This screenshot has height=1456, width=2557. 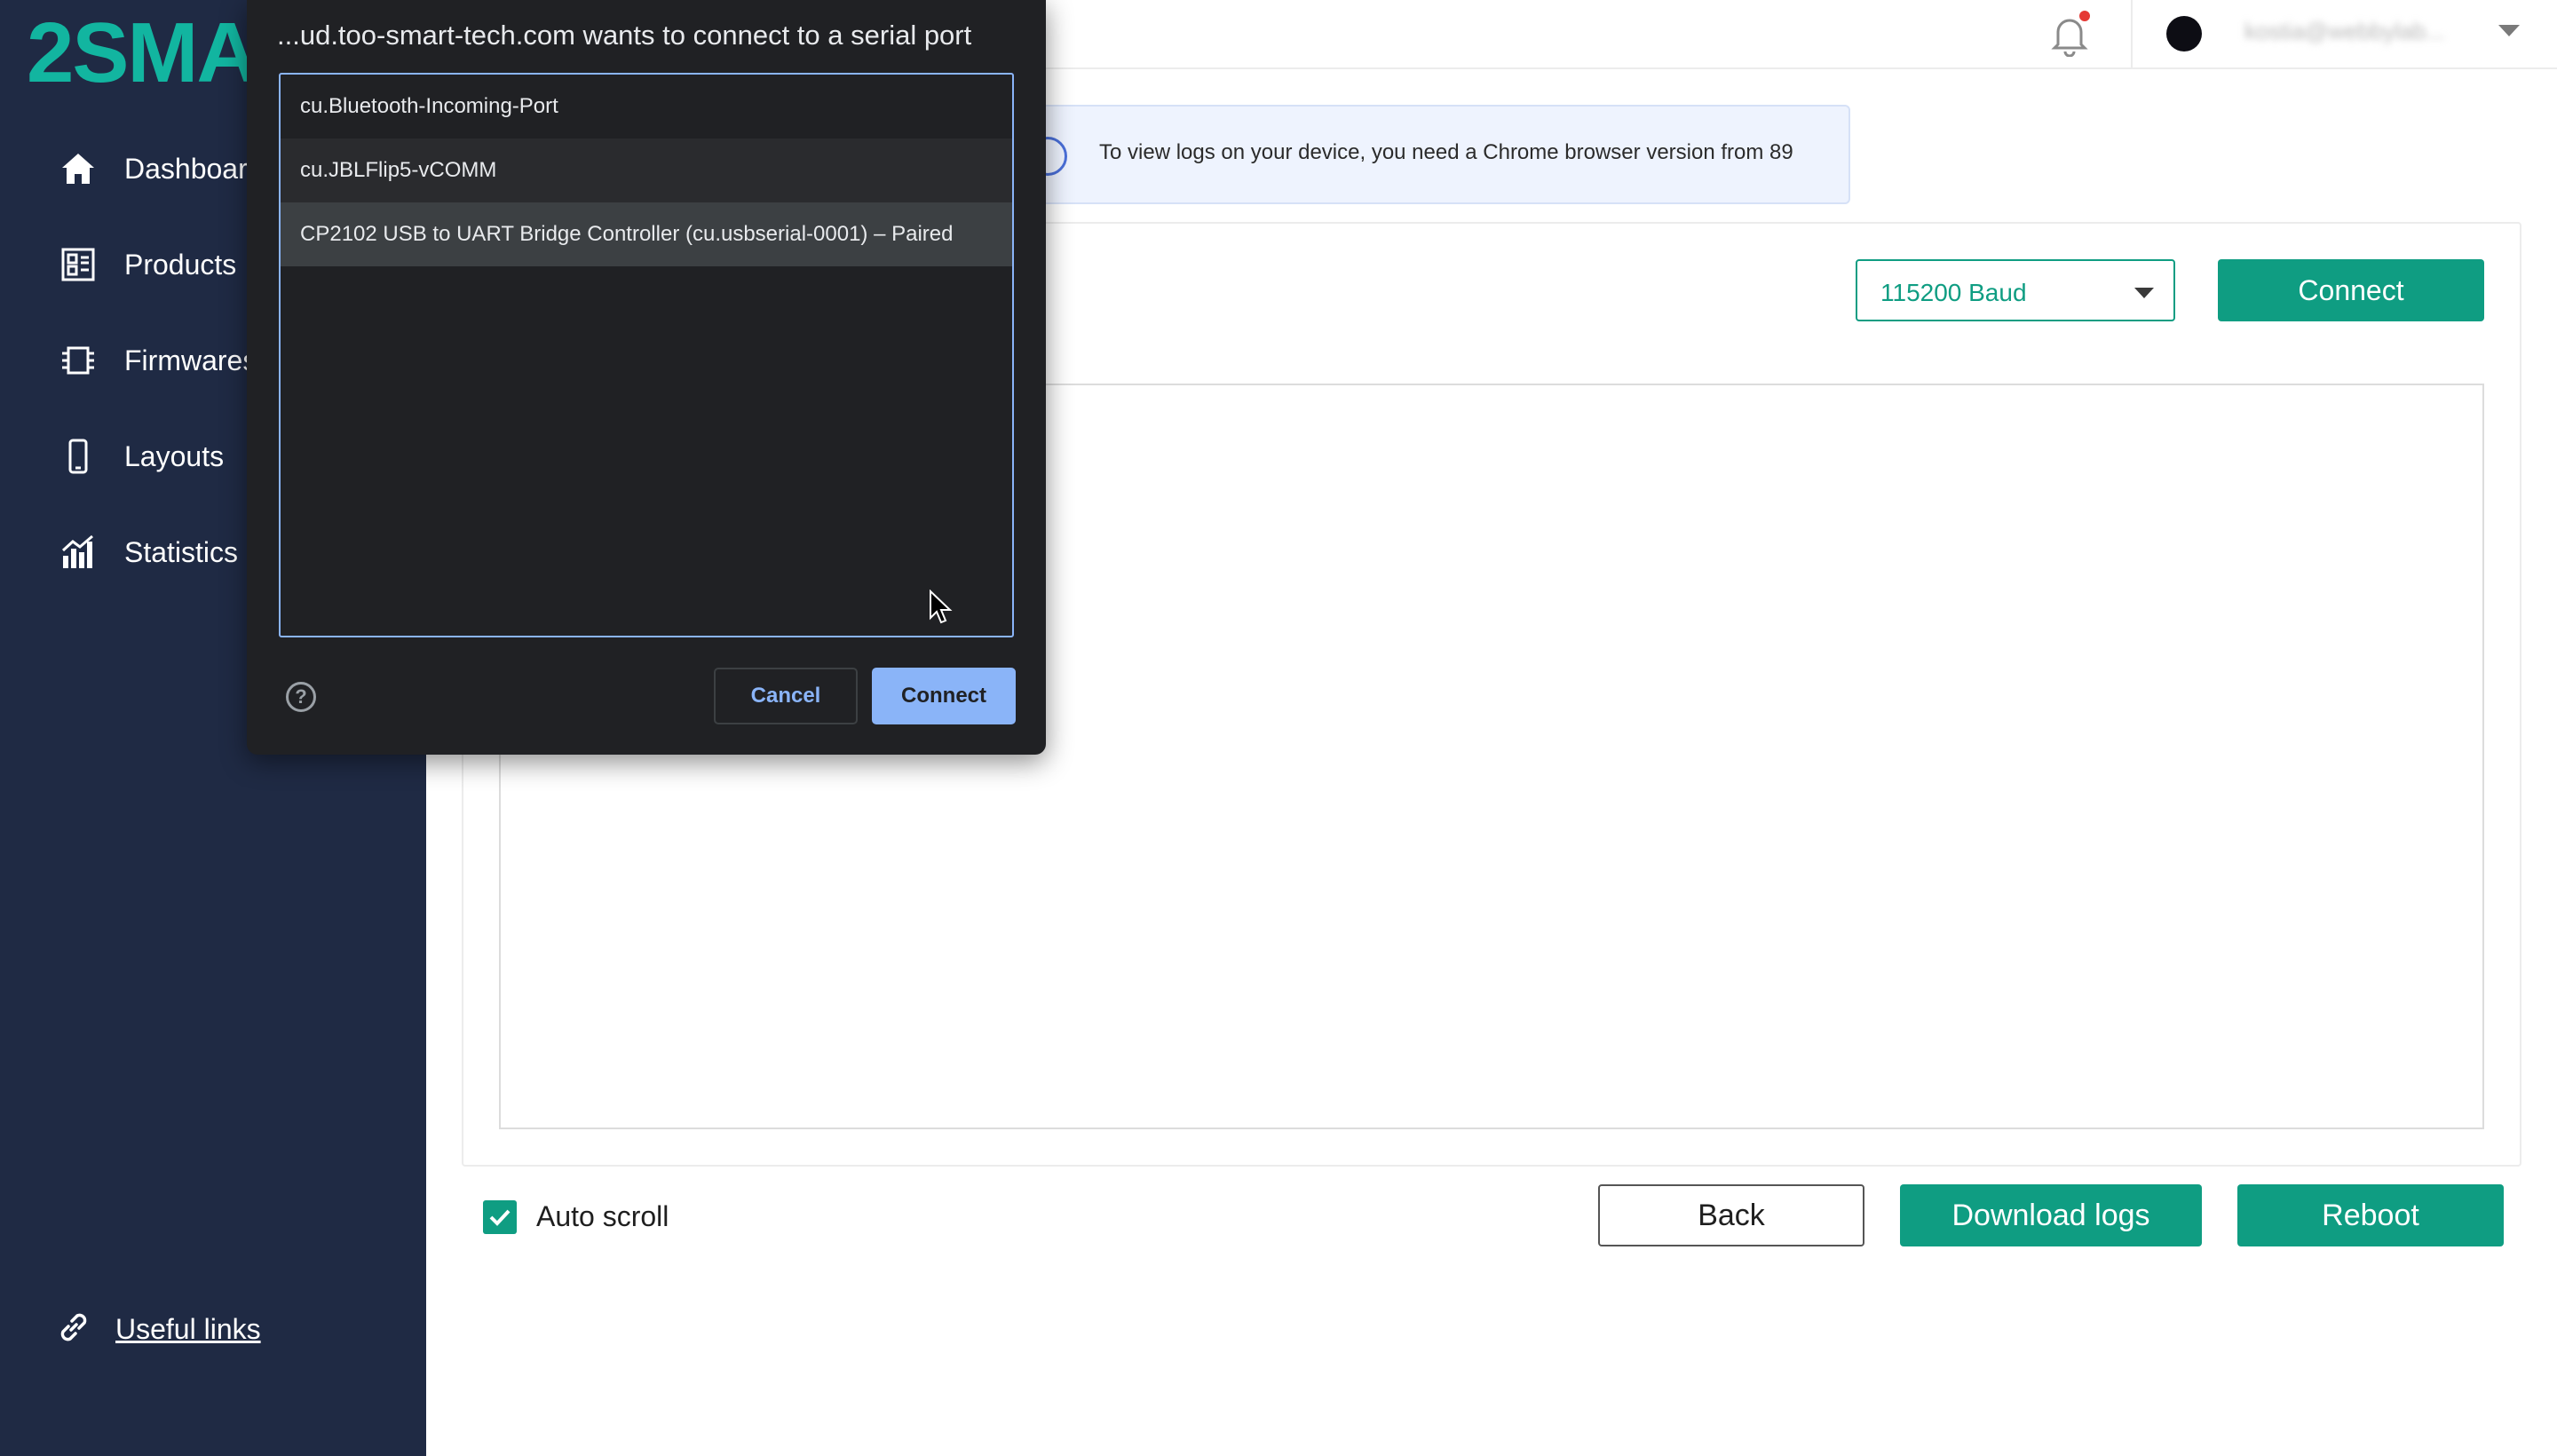 I want to click on chip-icon, so click(x=78, y=360).